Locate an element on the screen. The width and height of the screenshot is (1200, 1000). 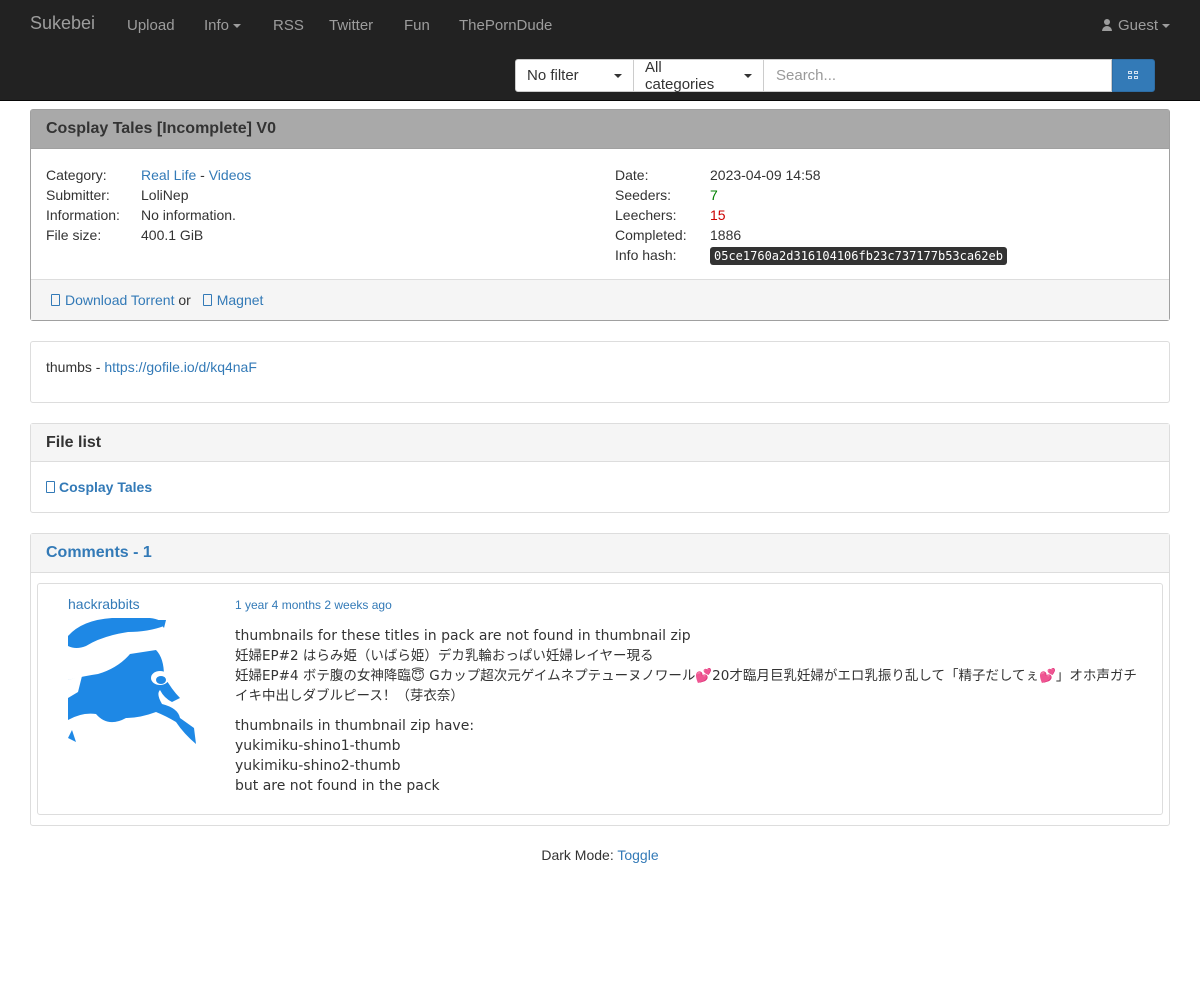
description-prefix: thumbs - is located at coordinates (75, 367).